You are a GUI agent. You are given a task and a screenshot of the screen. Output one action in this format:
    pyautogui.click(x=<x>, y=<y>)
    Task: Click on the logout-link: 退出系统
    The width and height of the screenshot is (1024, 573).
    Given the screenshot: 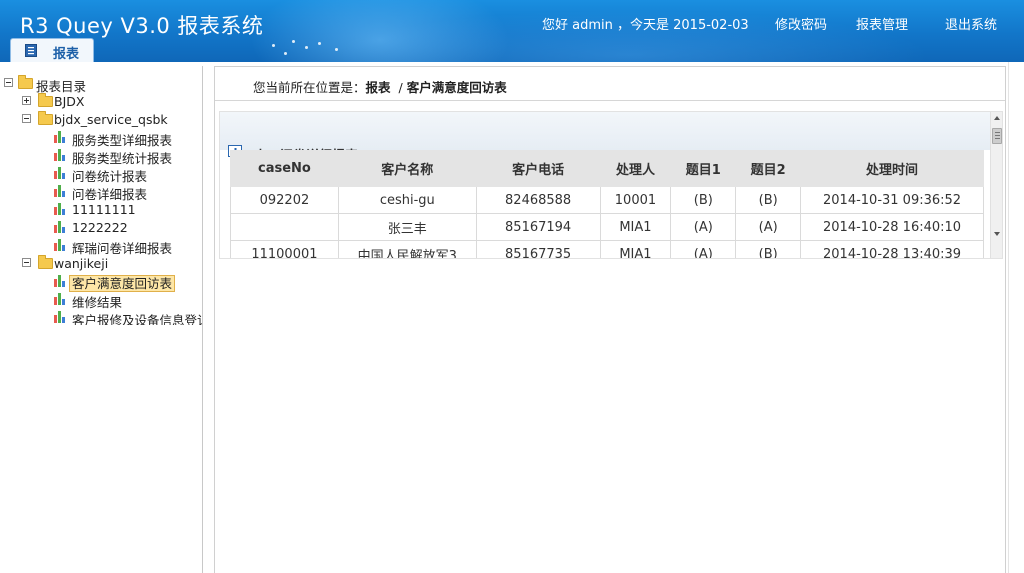 What is the action you would take?
    pyautogui.click(x=971, y=23)
    